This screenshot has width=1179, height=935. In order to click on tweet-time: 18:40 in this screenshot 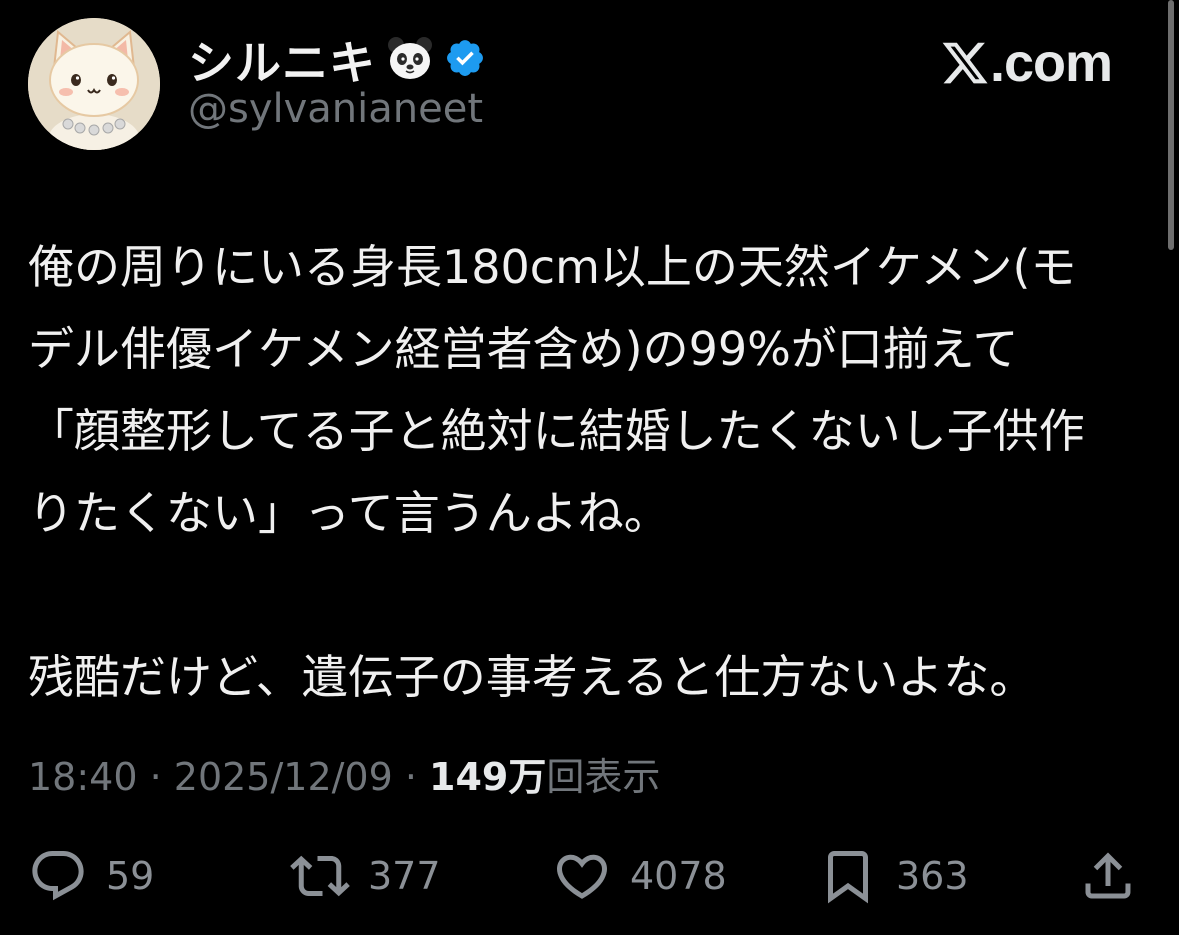, I will do `click(83, 777)`.